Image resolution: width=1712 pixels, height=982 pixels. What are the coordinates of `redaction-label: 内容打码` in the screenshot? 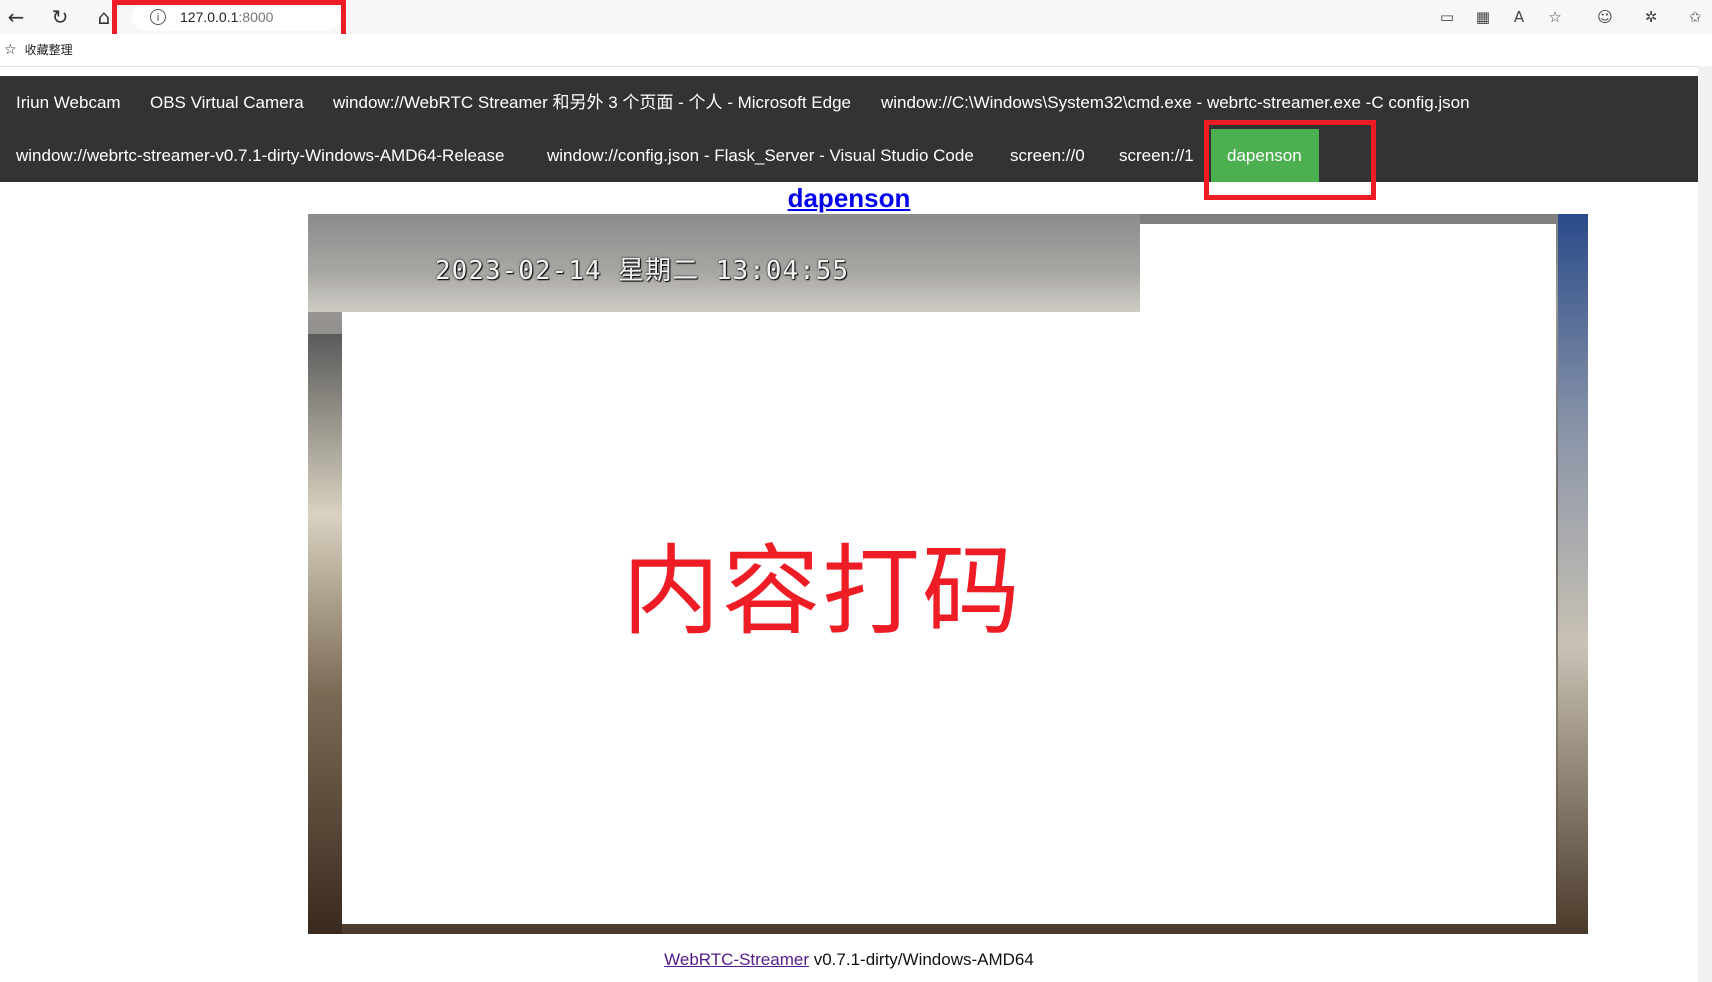 It's located at (822, 592).